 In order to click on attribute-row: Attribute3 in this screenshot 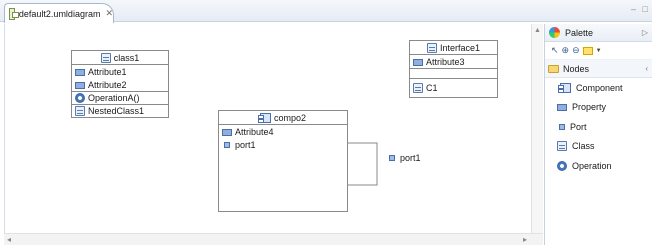, I will do `click(453, 61)`.